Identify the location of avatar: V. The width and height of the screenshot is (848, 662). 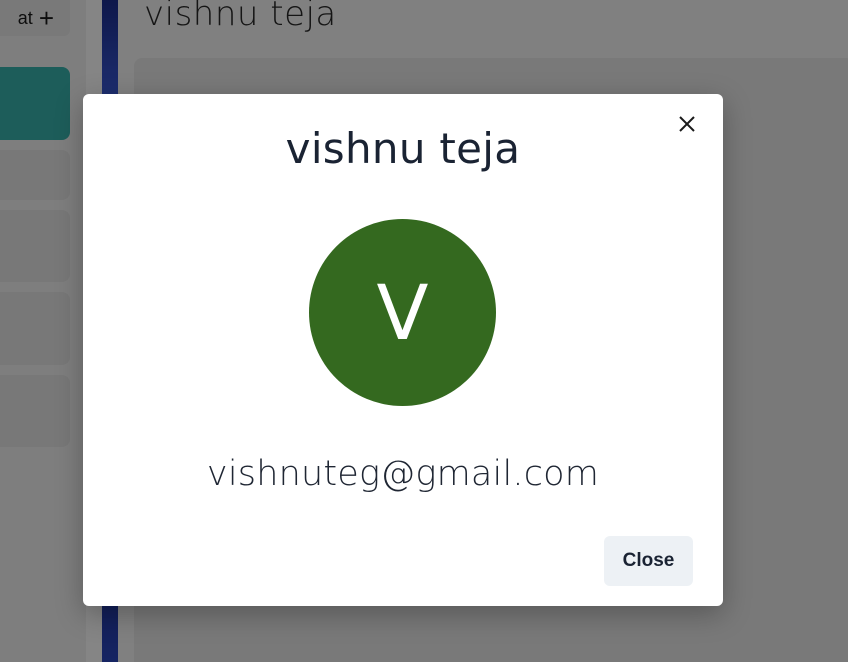
(402, 312).